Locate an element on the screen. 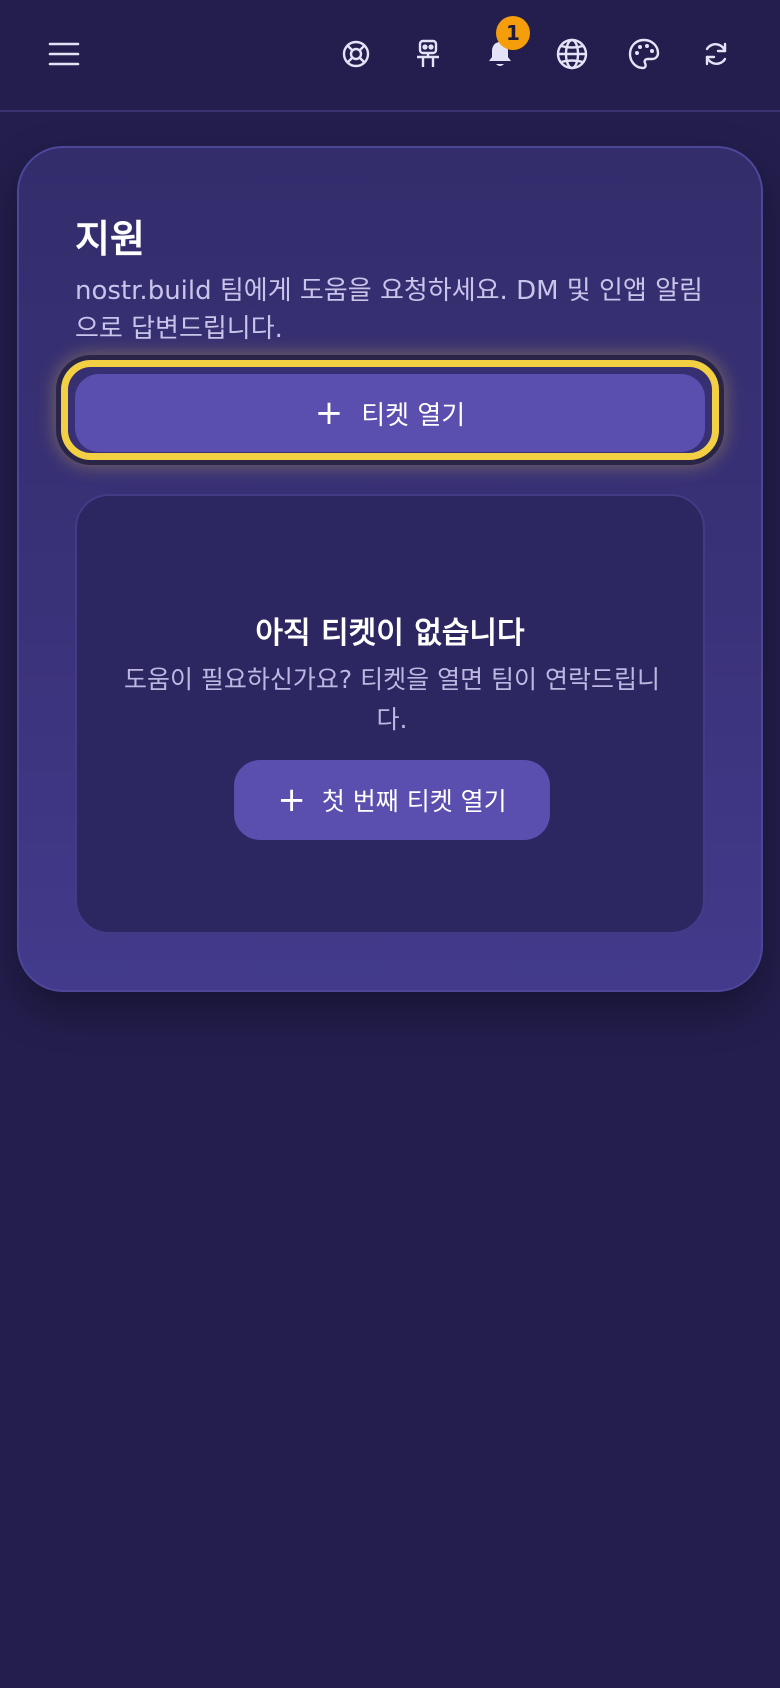 This screenshot has height=1688, width=780. empty-state-text: 도움이 필요하신가요? 티켓을 열면 팀이 연락드립니다. is located at coordinates (391, 699).